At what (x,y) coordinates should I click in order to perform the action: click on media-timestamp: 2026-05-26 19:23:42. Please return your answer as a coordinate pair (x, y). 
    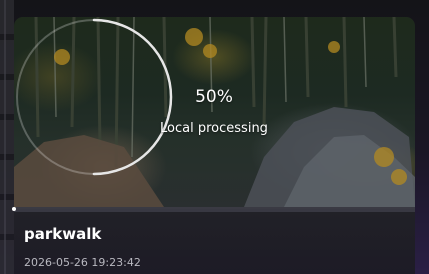
    Looking at the image, I should click on (82, 262).